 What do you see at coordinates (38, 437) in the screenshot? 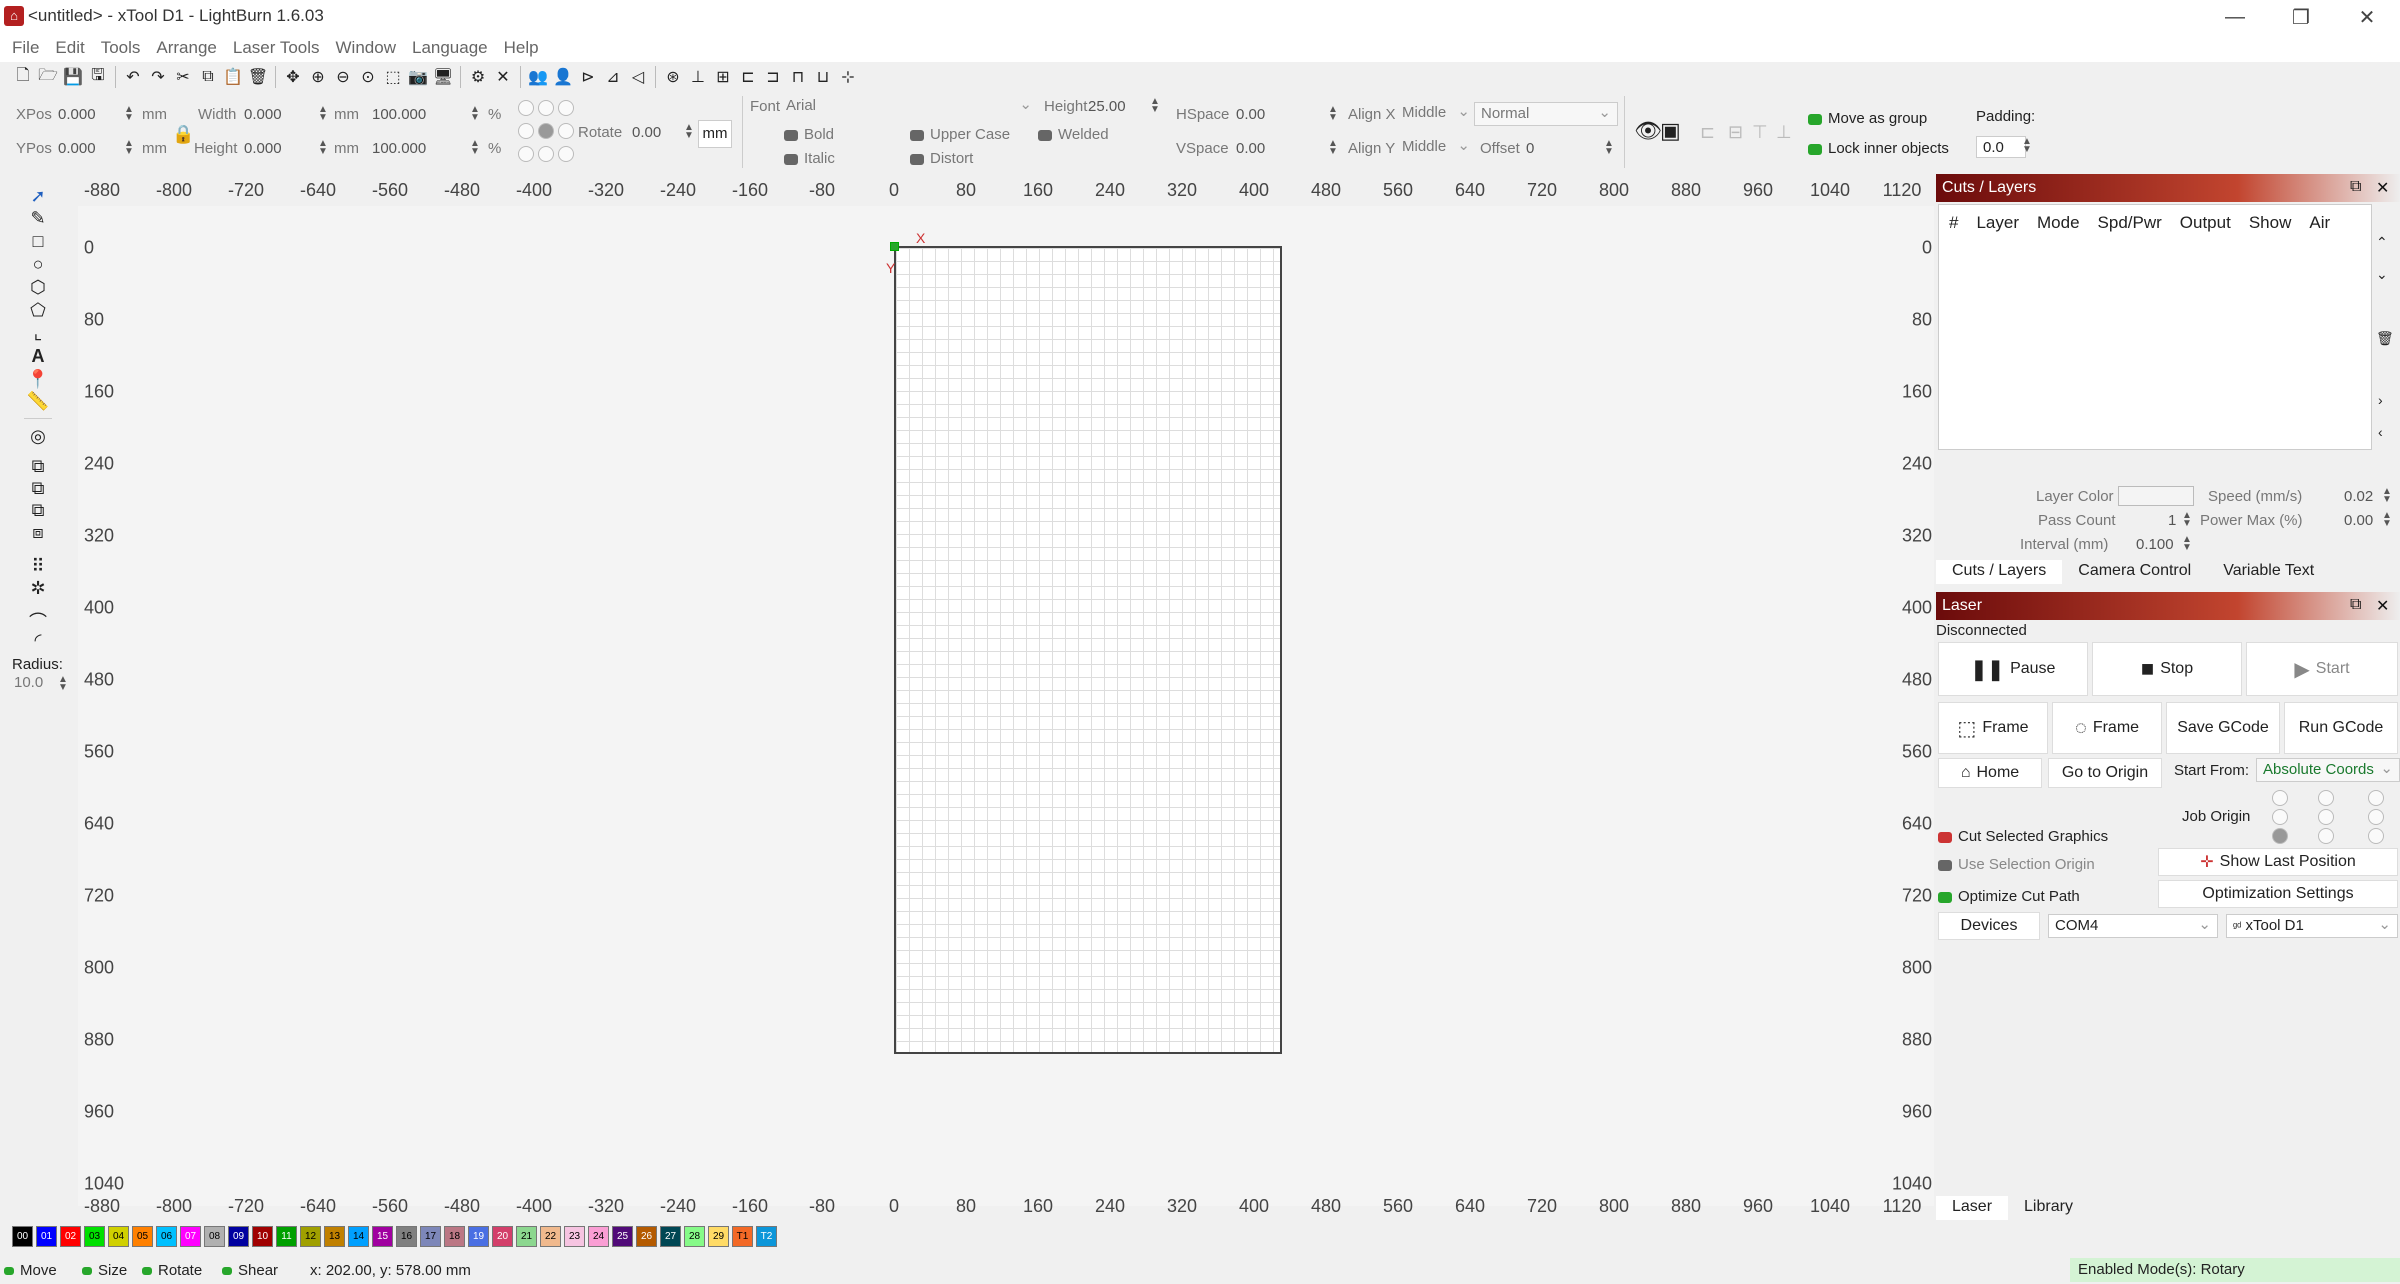
I see `offset-tool-icon: ◎` at bounding box center [38, 437].